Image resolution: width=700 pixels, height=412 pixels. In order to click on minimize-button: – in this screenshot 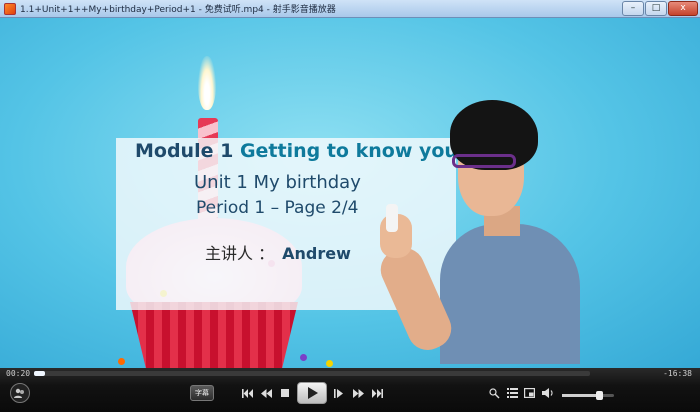, I will do `click(633, 8)`.